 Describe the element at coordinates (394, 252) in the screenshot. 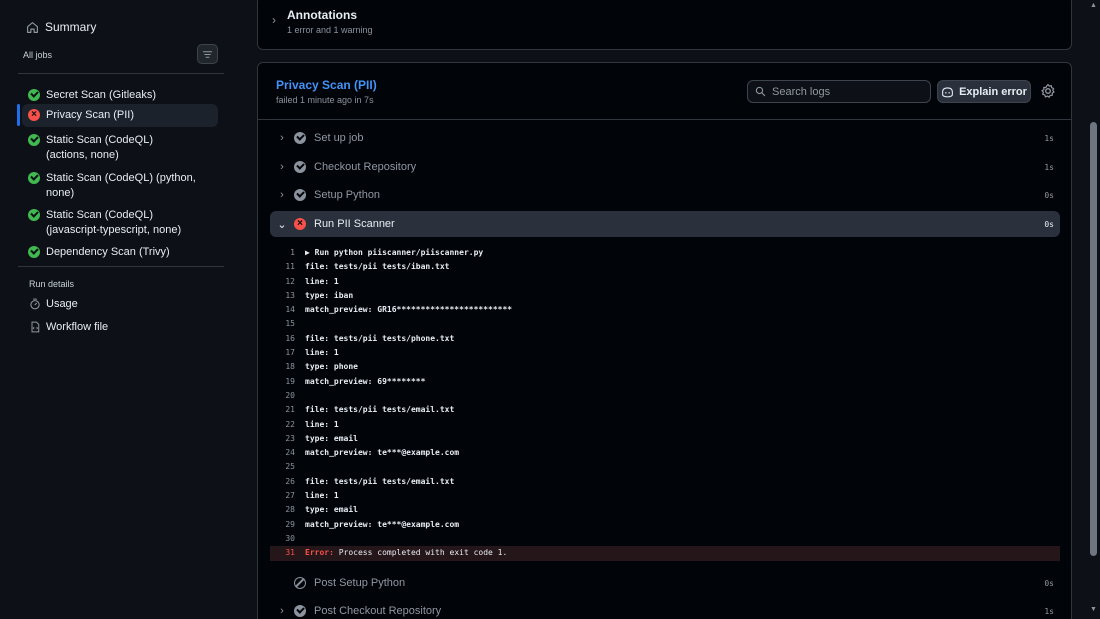

I see `log-line-text: ▶ Run python piiscanner/piiscanner.py` at that location.